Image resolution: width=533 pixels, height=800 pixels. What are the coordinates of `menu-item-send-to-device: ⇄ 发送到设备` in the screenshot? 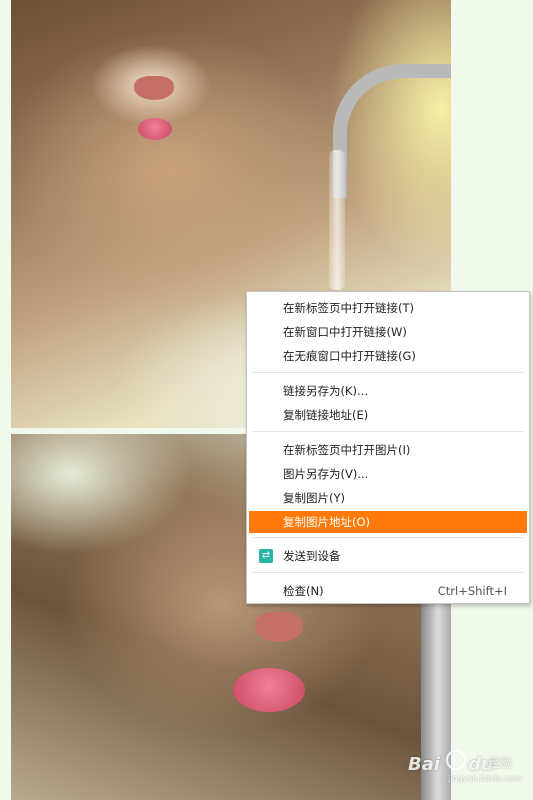 It's located at (388, 556).